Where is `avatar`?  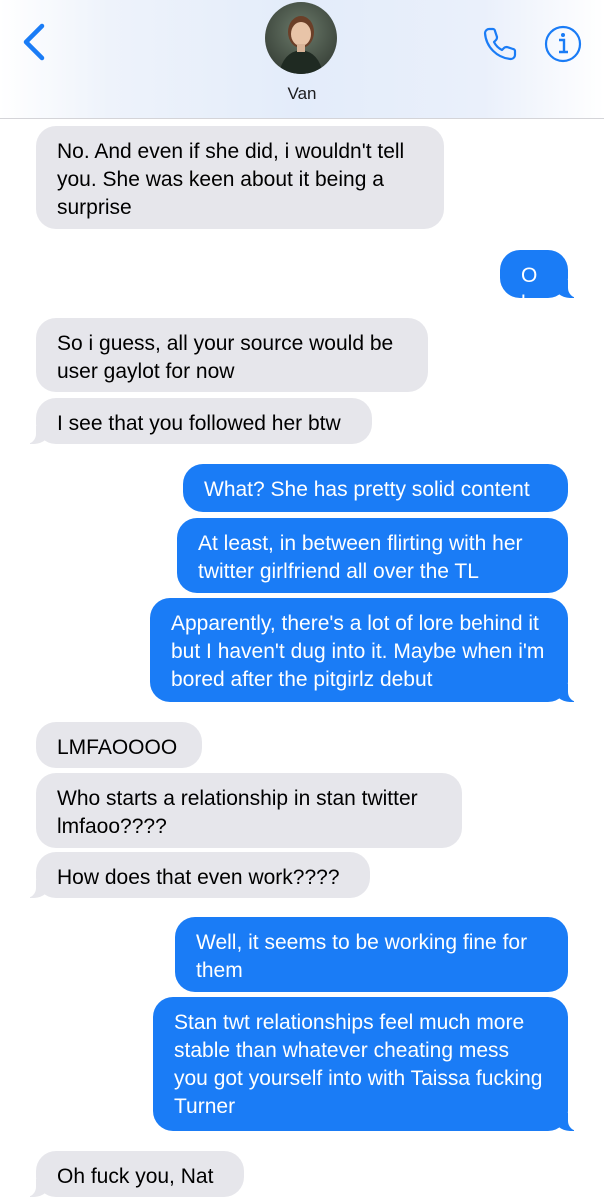
avatar is located at coordinates (301, 38).